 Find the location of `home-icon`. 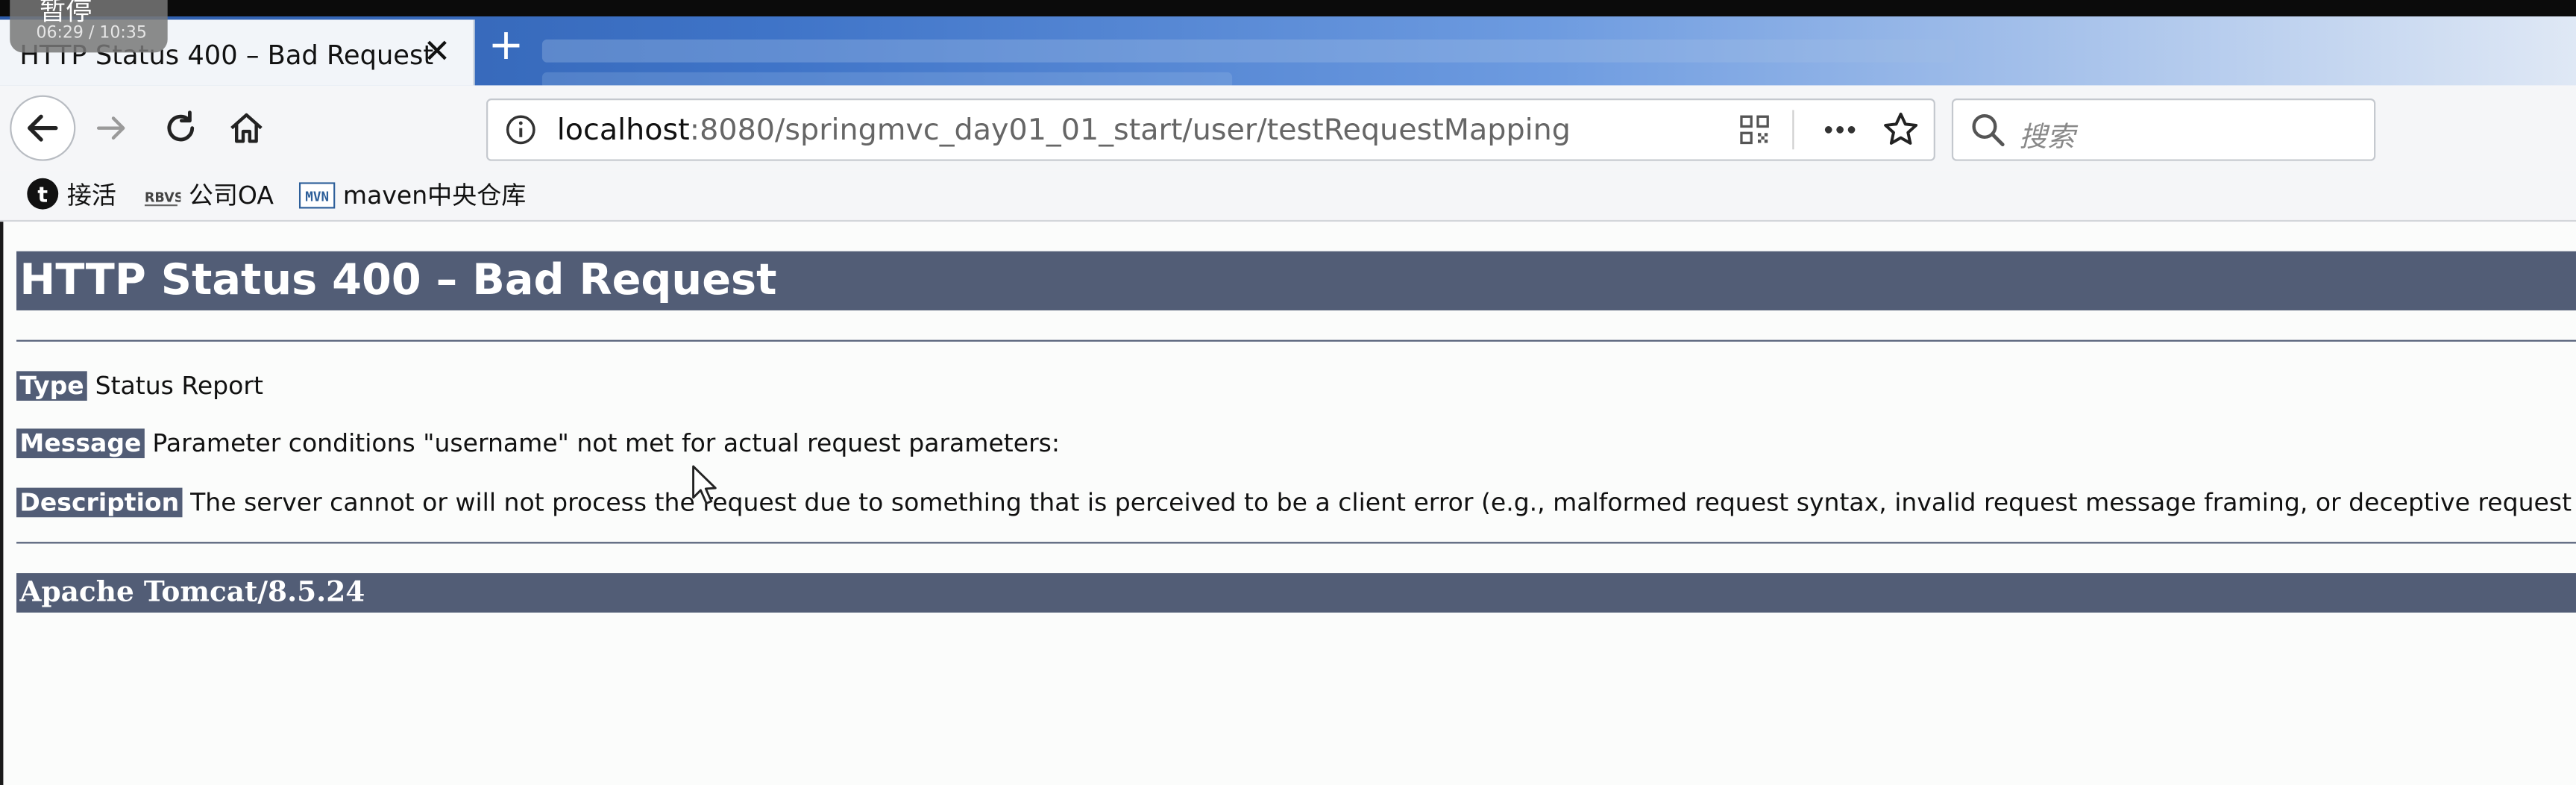

home-icon is located at coordinates (247, 128).